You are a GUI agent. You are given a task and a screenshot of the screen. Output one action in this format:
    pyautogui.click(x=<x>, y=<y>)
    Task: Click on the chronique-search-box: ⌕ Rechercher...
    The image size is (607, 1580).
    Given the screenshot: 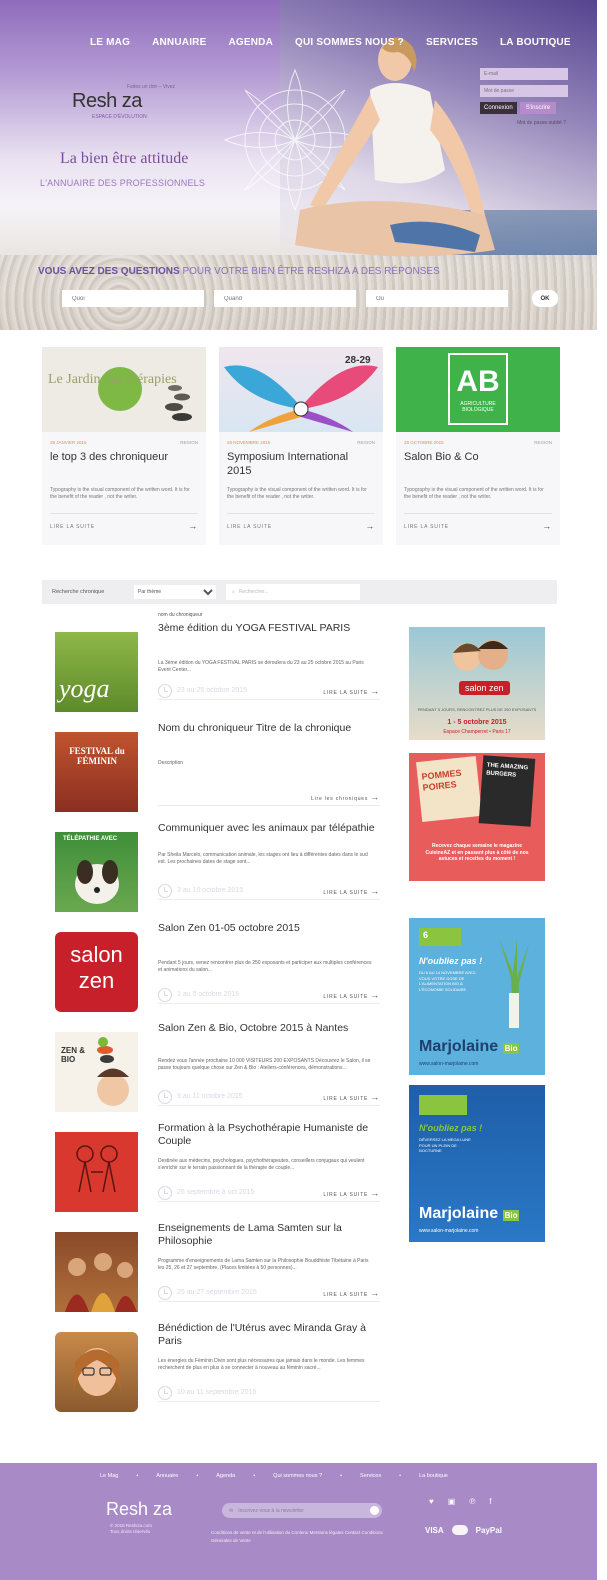 What is the action you would take?
    pyautogui.click(x=293, y=592)
    